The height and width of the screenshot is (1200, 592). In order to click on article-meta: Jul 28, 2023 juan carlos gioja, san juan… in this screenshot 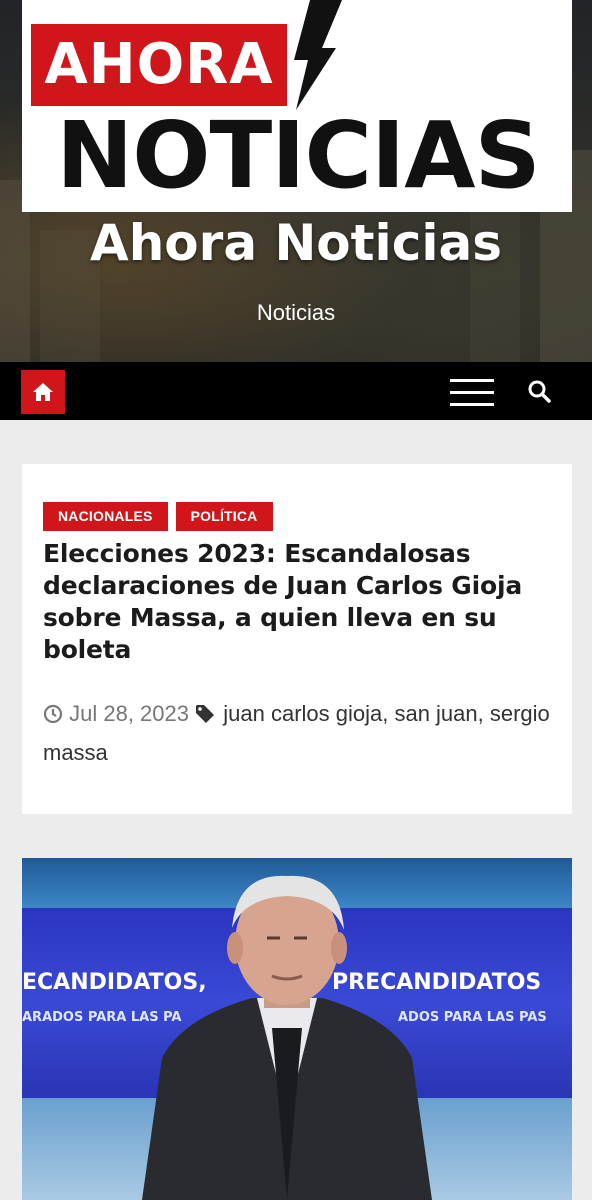, I will do `click(298, 733)`.